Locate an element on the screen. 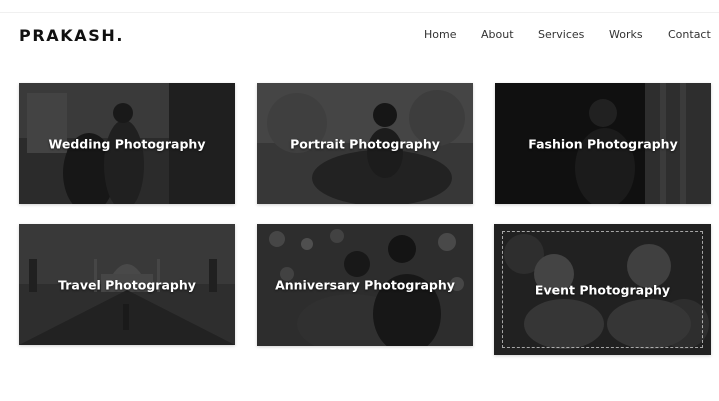  gallery-card-event: Event Photography is located at coordinates (602, 289).